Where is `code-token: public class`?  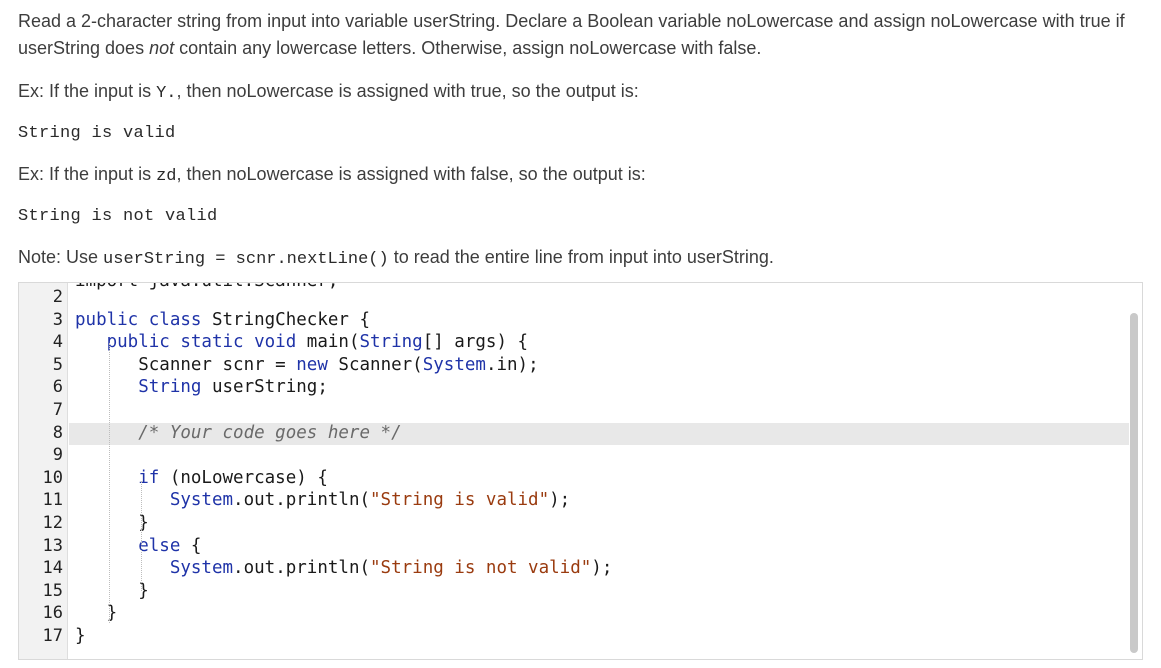
code-token: public class is located at coordinates (143, 319).